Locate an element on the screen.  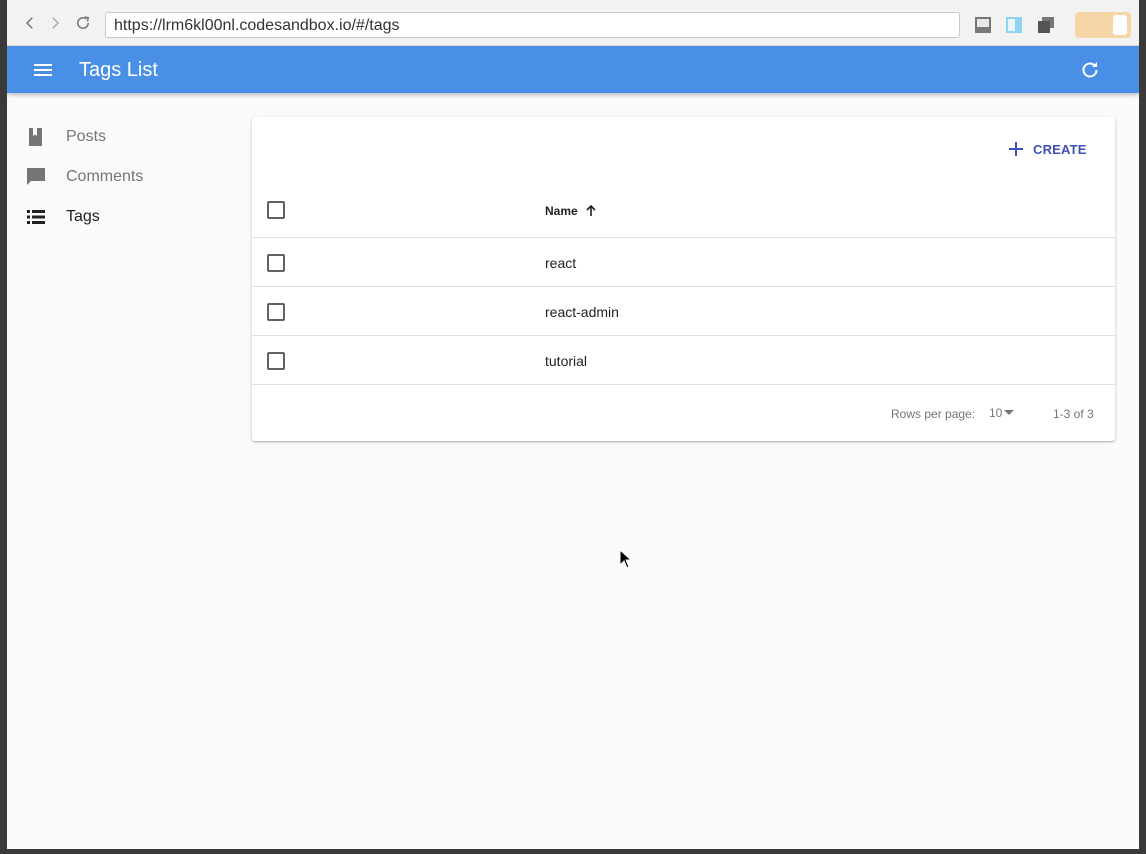
list-icon is located at coordinates (36, 217).